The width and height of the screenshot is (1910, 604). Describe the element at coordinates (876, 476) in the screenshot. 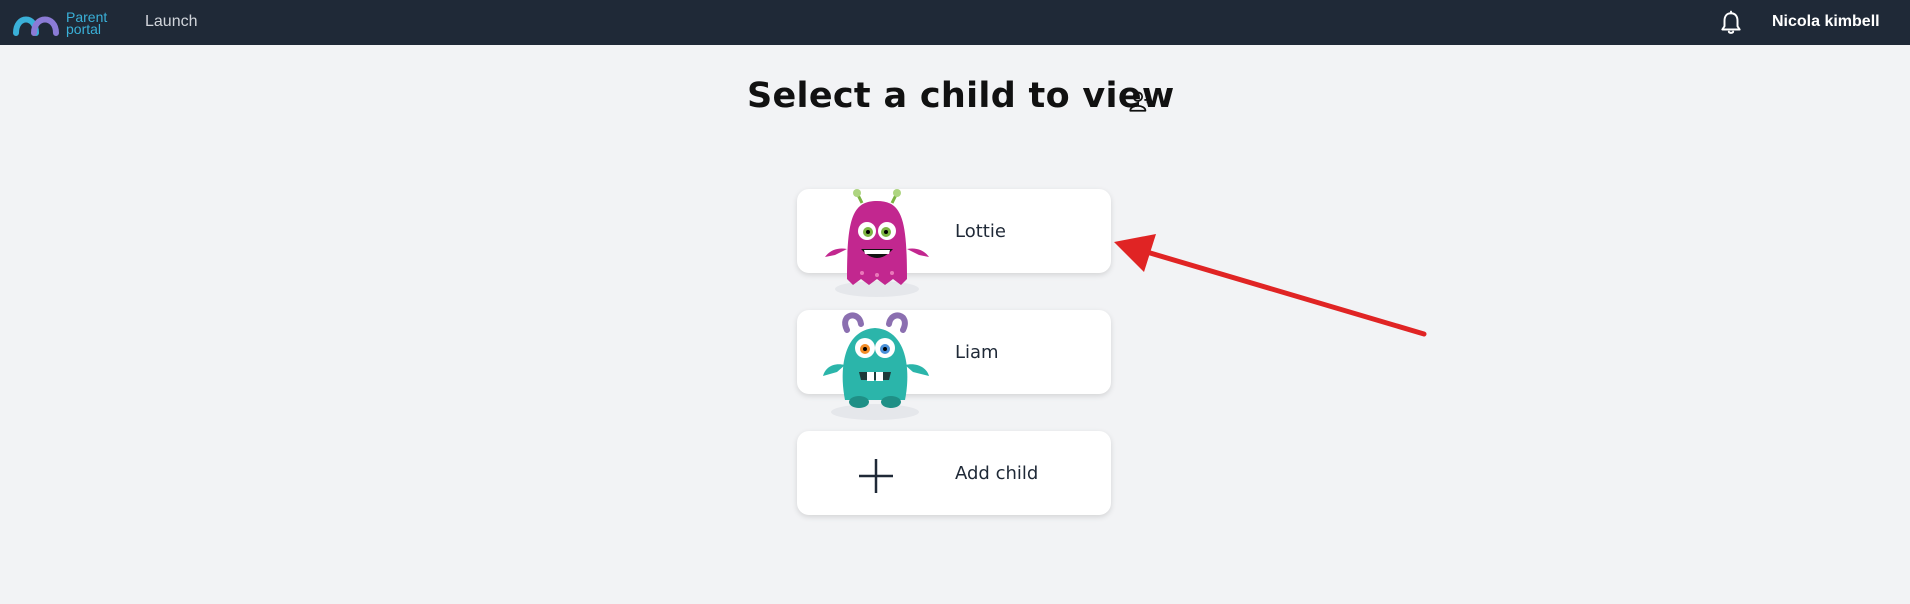

I see `plus-icon` at that location.